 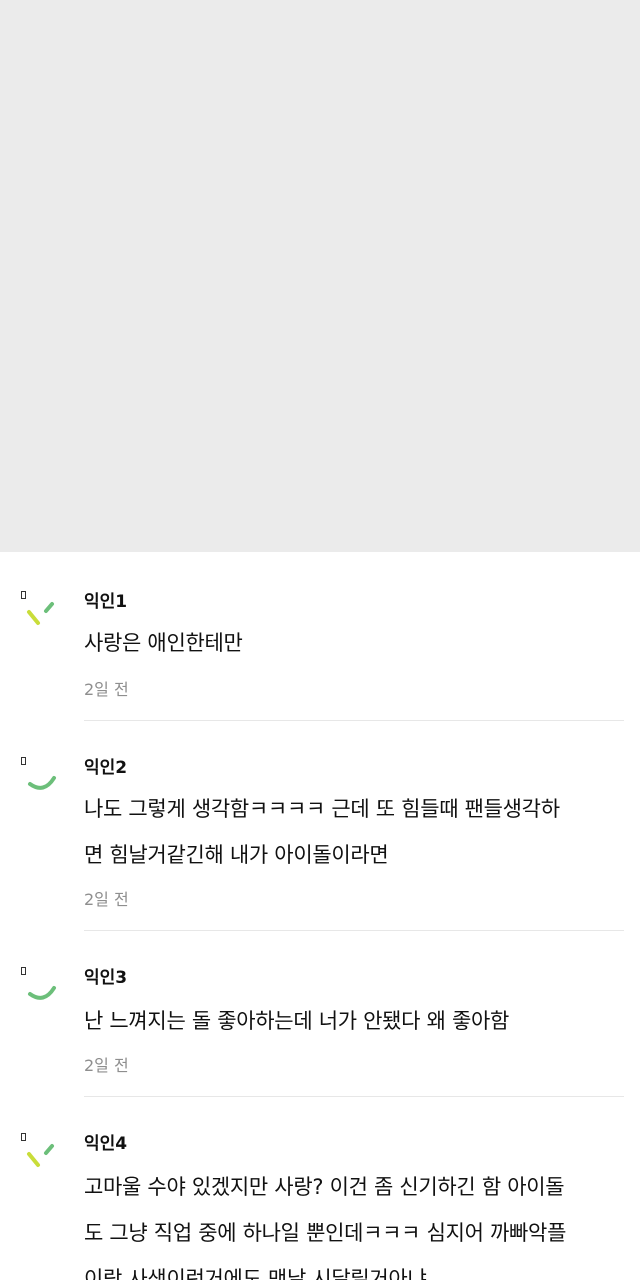 I want to click on comment-text: 난 느껴지는 돌 좋아하는데 너가 안됐다 왜 좋아함, so click(x=354, y=1021).